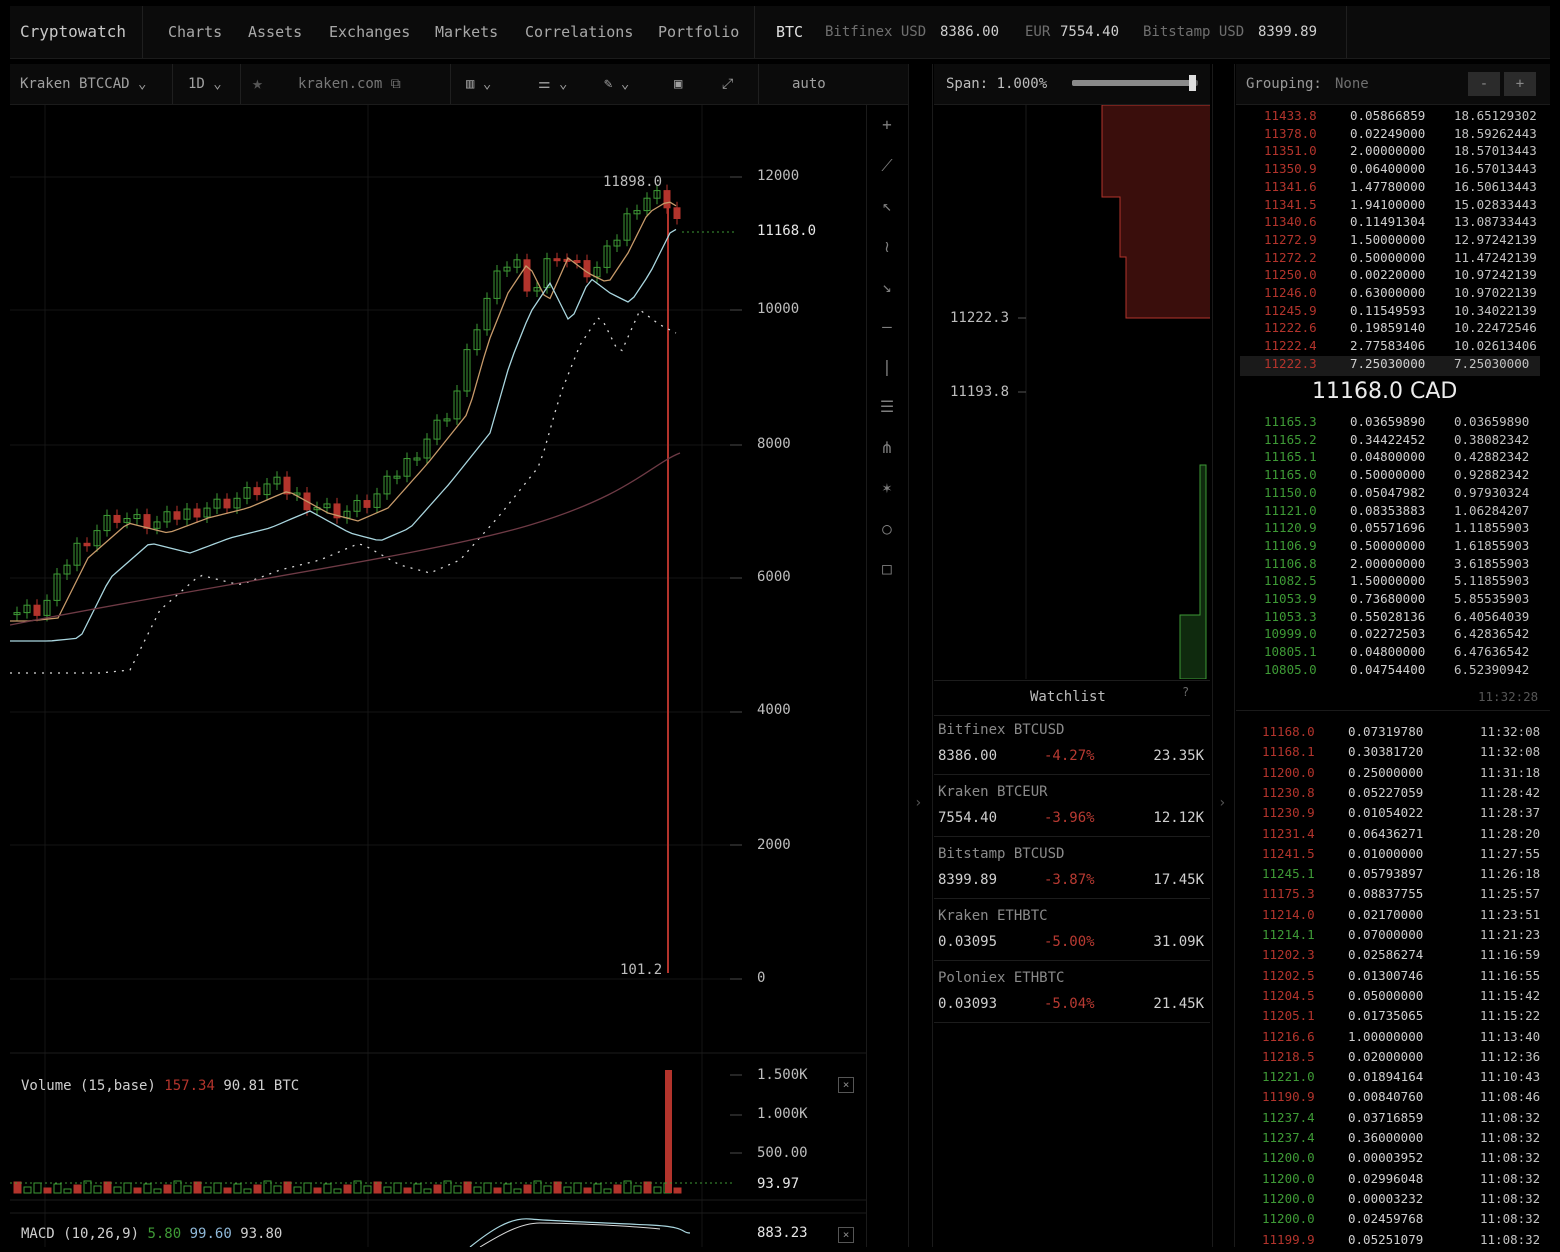 This screenshot has width=1560, height=1252. I want to click on grouping-decrease-button: -, so click(1484, 84).